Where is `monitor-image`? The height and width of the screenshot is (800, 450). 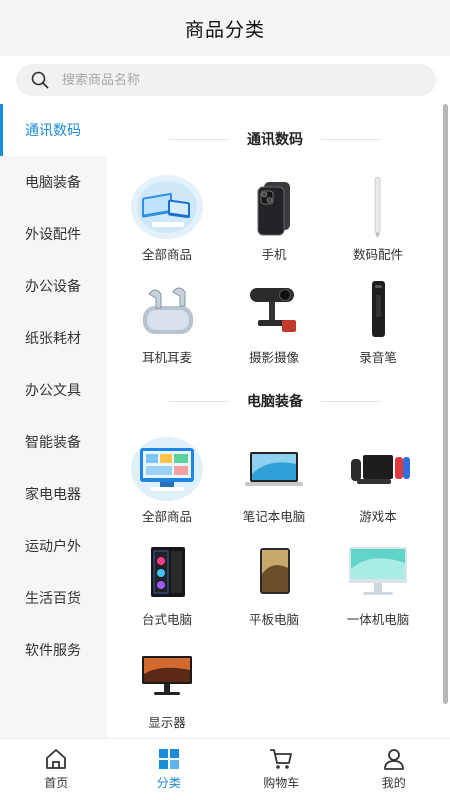
monitor-image is located at coordinates (167, 675).